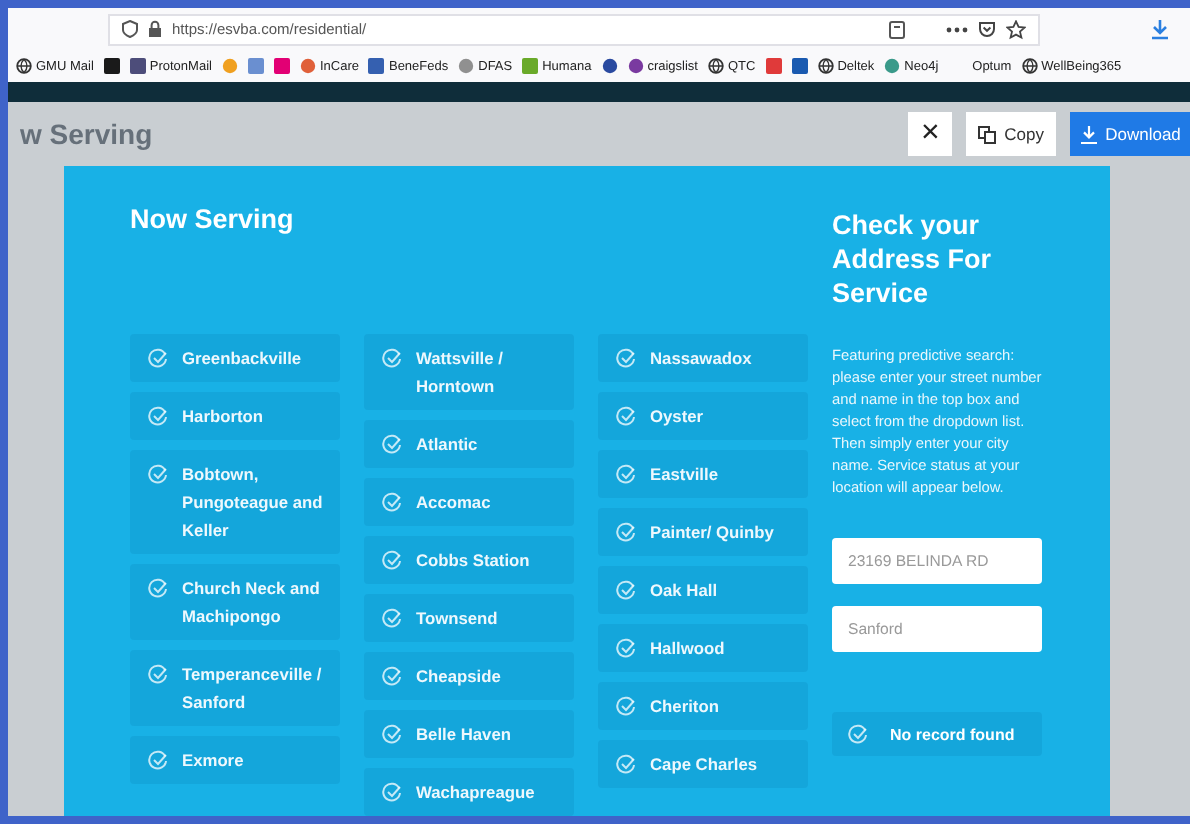 This screenshot has width=1190, height=824. I want to click on section-heading: Check your Address For Service, so click(913, 260).